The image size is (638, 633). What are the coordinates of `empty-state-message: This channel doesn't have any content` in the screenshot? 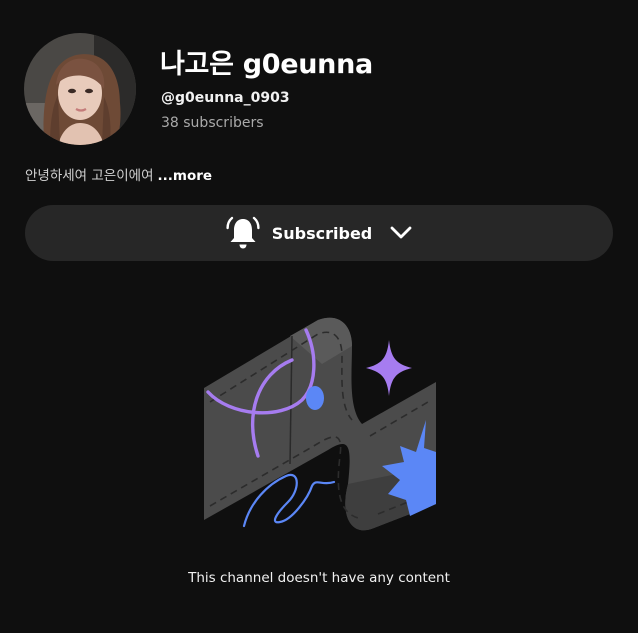 It's located at (319, 578).